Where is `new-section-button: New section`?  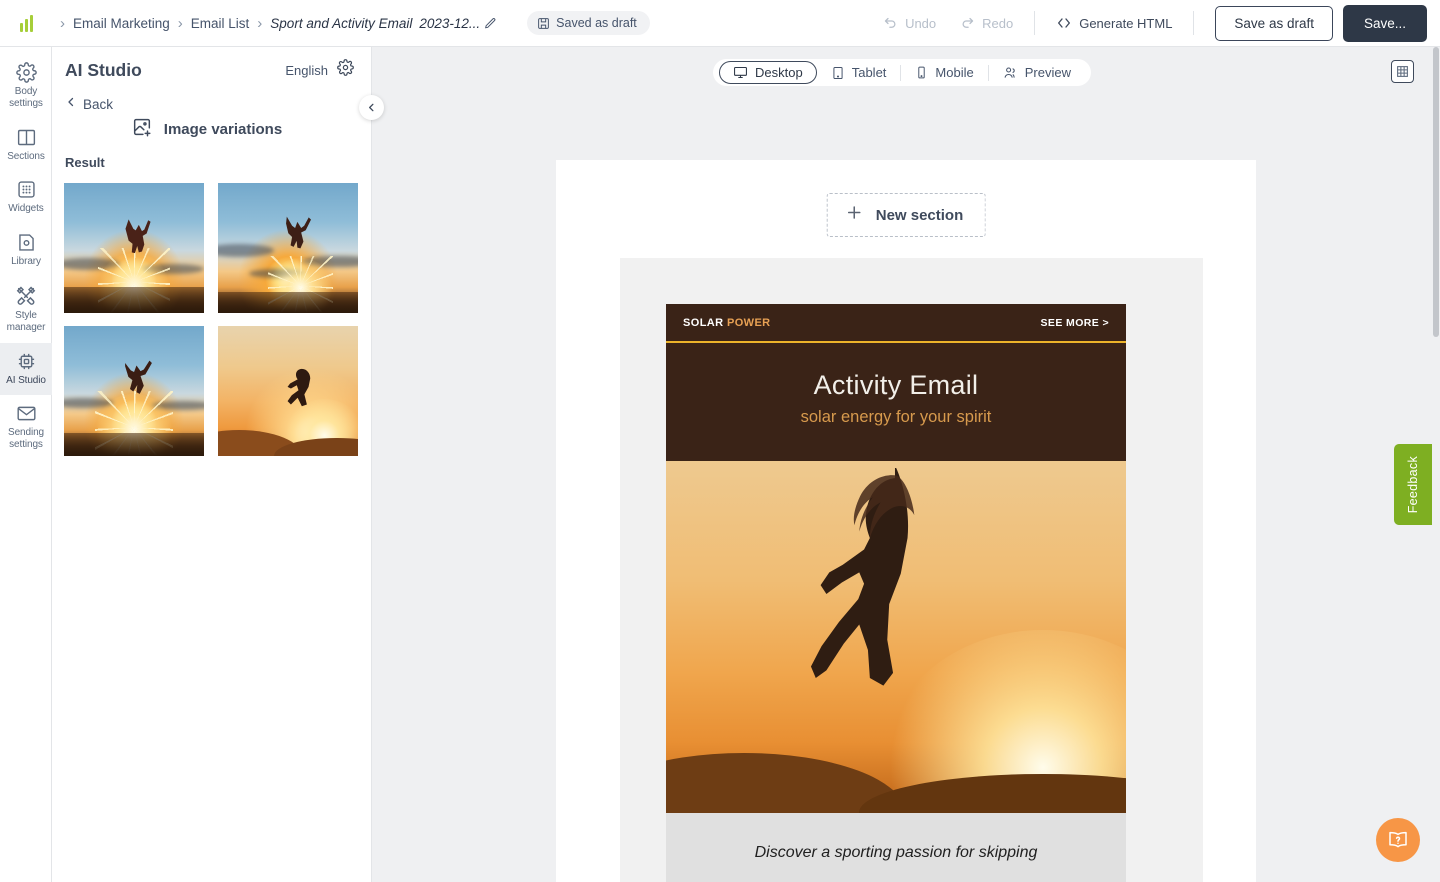 new-section-button: New section is located at coordinates (906, 215).